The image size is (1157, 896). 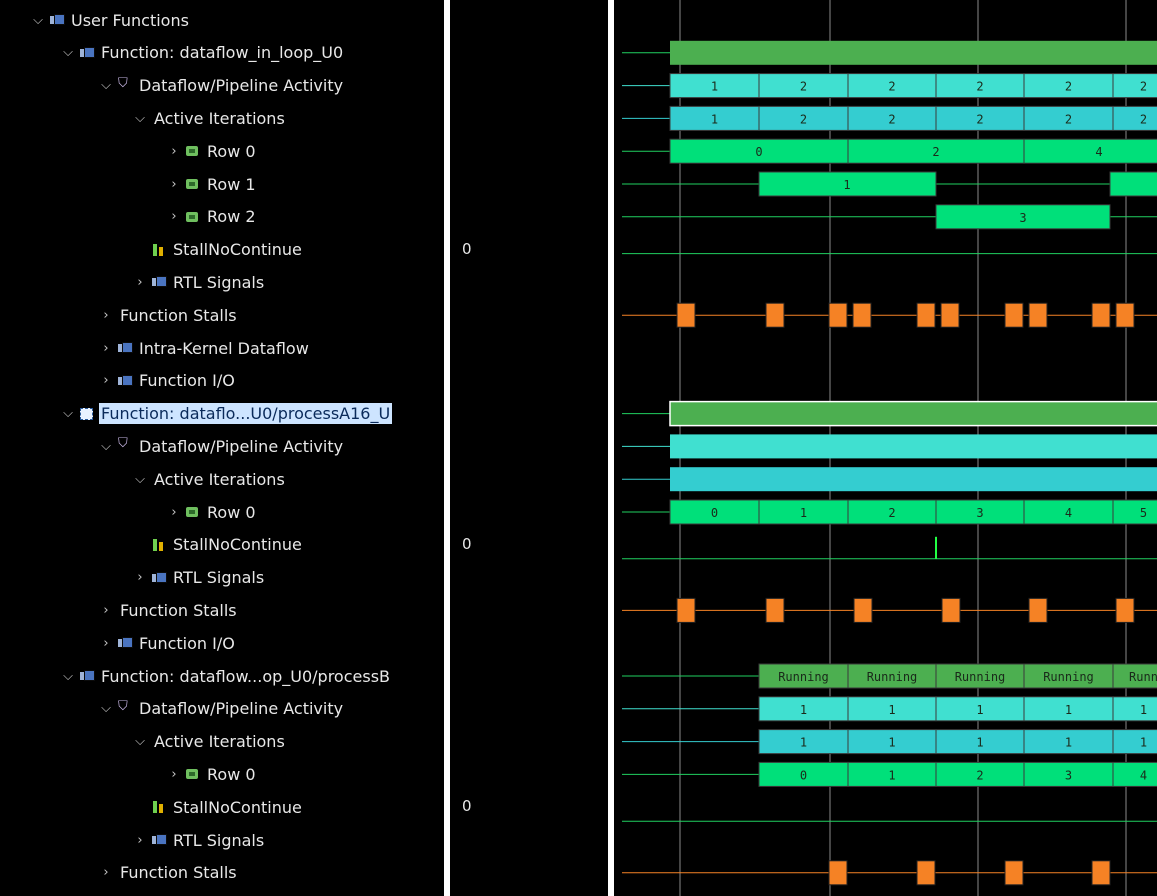 I want to click on tree-item-function-dataflo-u0-processa16-u: ⌵ Function: dataflo...U0/processA16_U, so click(x=222, y=414).